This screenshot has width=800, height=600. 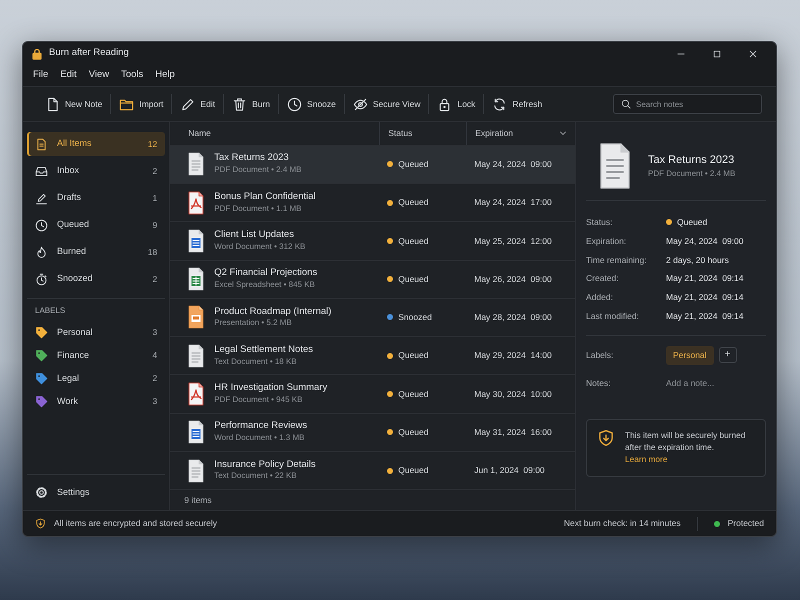 What do you see at coordinates (617, 260) in the screenshot?
I see `field-label: Time remaining:` at bounding box center [617, 260].